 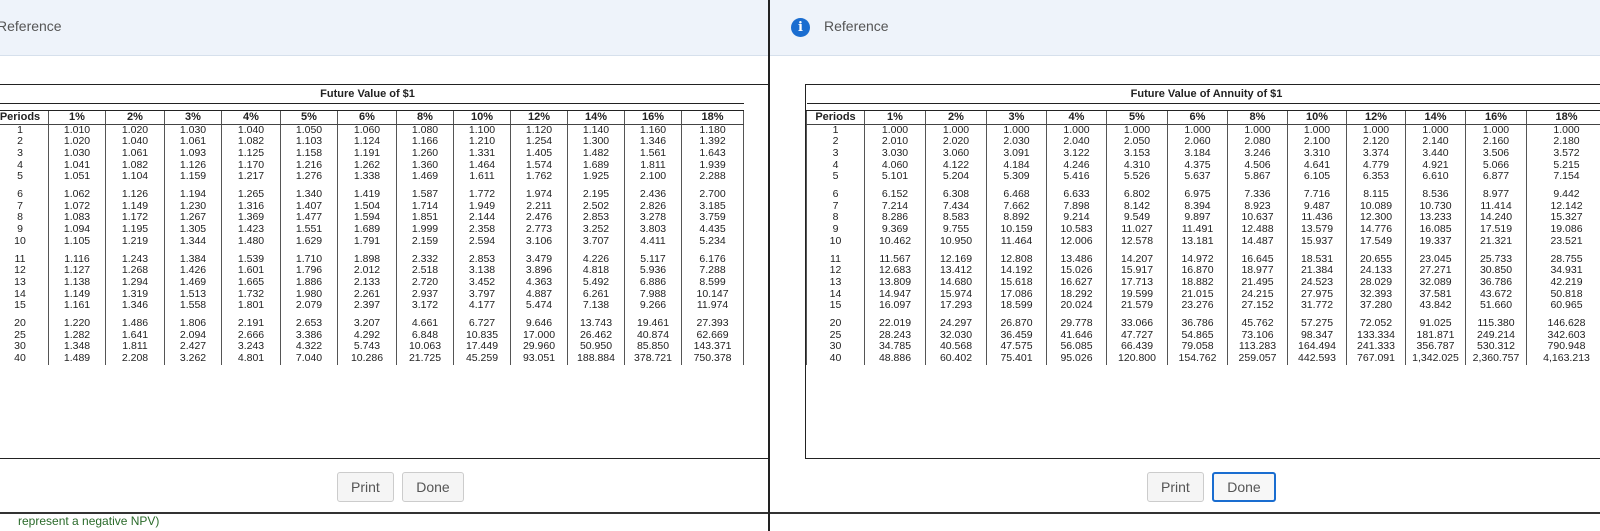 I want to click on value-cell: 19.599, so click(x=1137, y=294).